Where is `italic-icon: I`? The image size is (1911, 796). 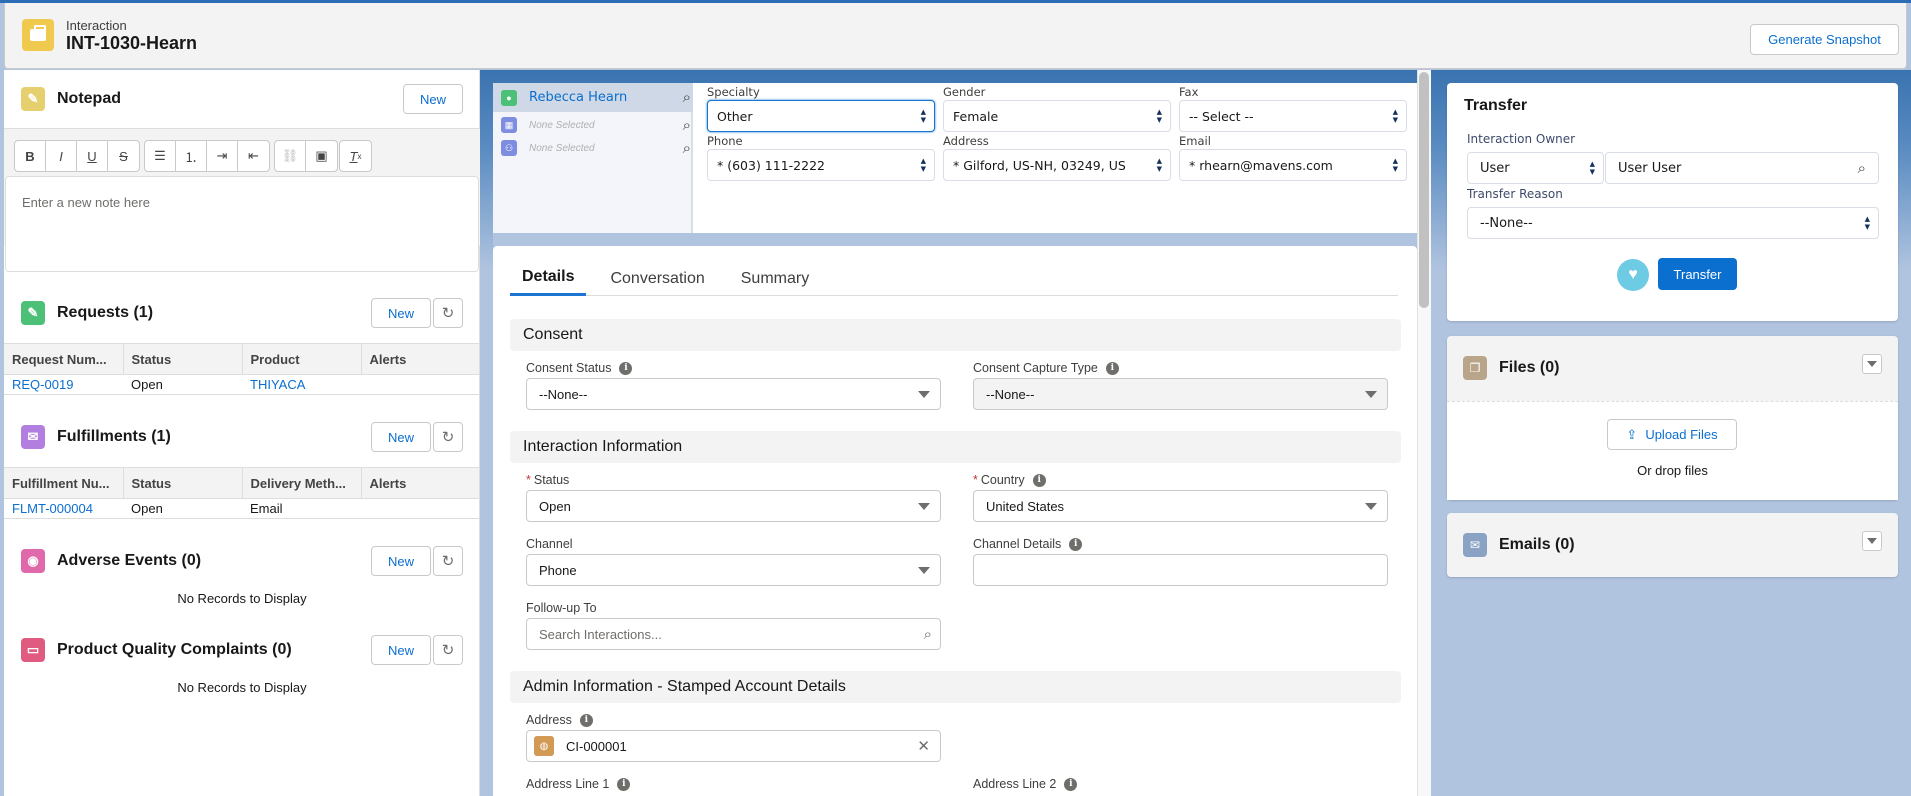
italic-icon: I is located at coordinates (61, 156).